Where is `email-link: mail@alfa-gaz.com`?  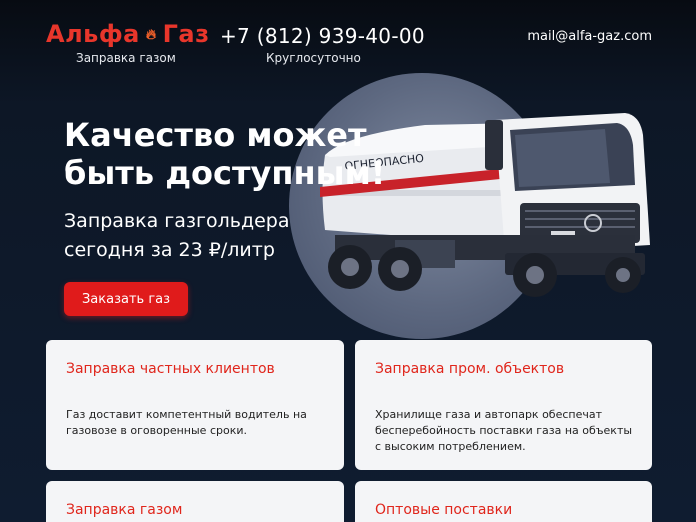 email-link: mail@alfa-gaz.com is located at coordinates (589, 36).